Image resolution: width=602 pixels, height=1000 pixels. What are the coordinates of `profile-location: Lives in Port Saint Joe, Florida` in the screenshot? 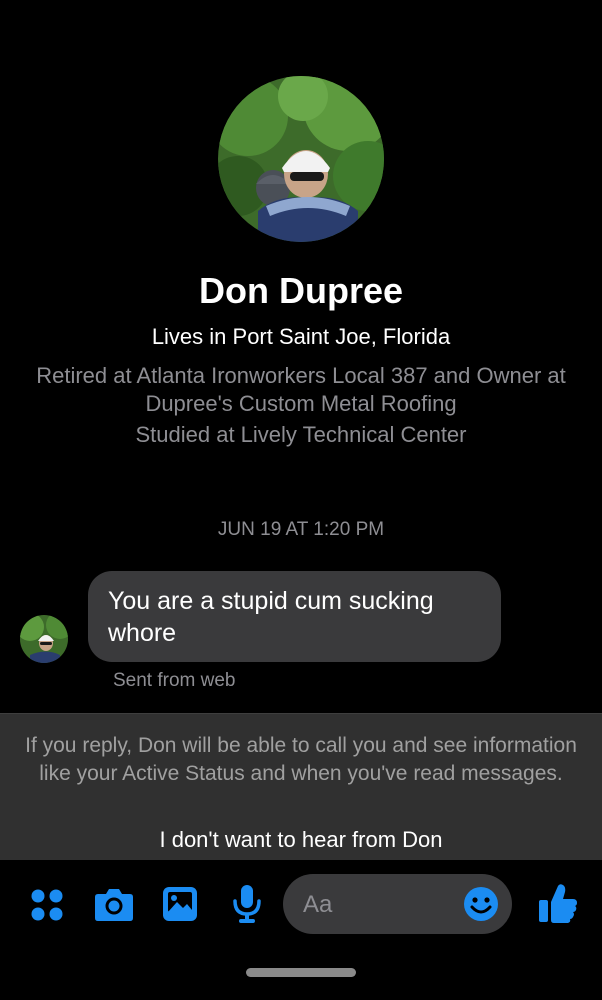 It's located at (301, 336).